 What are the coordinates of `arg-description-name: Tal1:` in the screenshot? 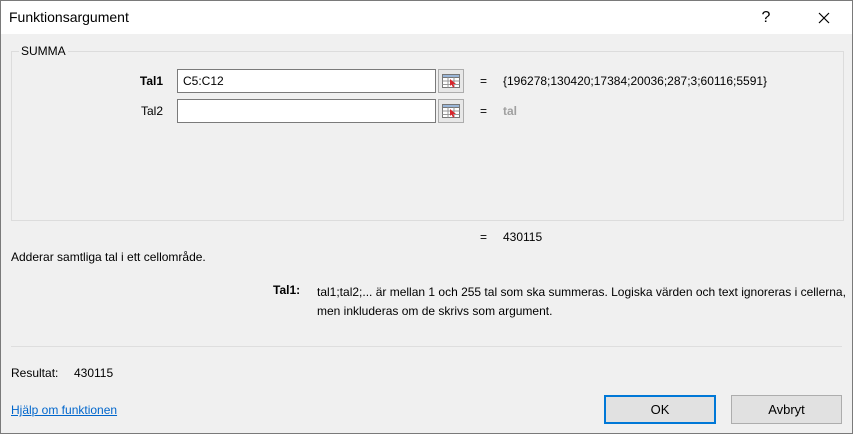 It's located at (287, 290).